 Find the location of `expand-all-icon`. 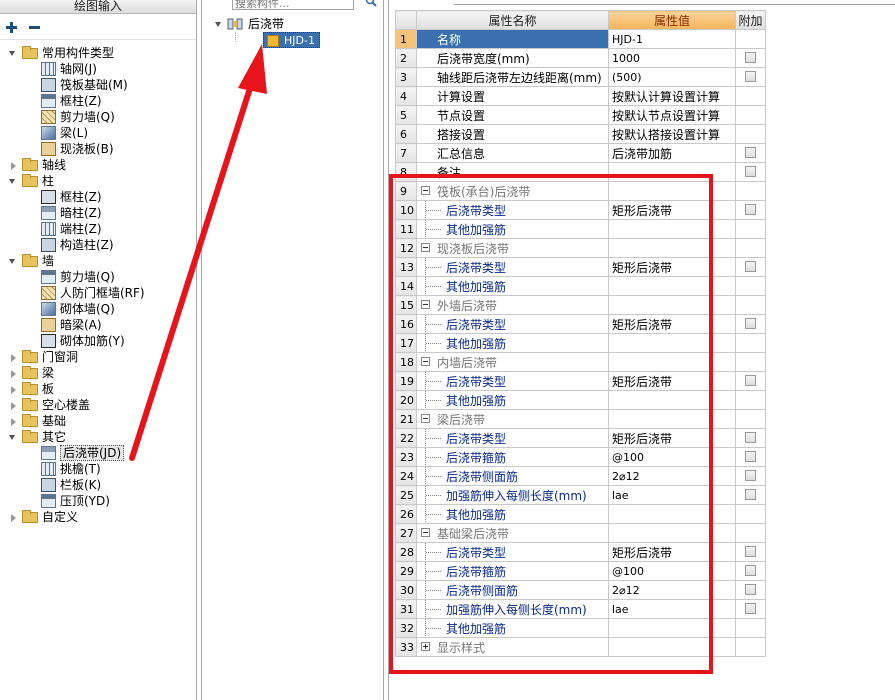

expand-all-icon is located at coordinates (12, 27).